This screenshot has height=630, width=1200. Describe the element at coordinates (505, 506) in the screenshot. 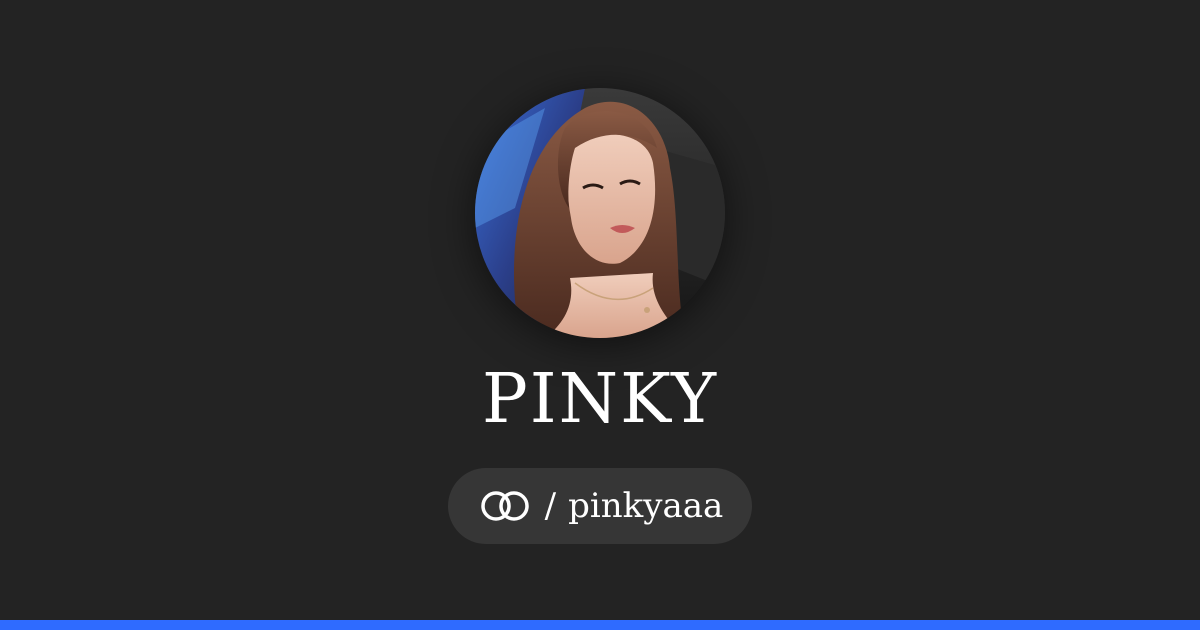

I see `linked-rings-icon` at that location.